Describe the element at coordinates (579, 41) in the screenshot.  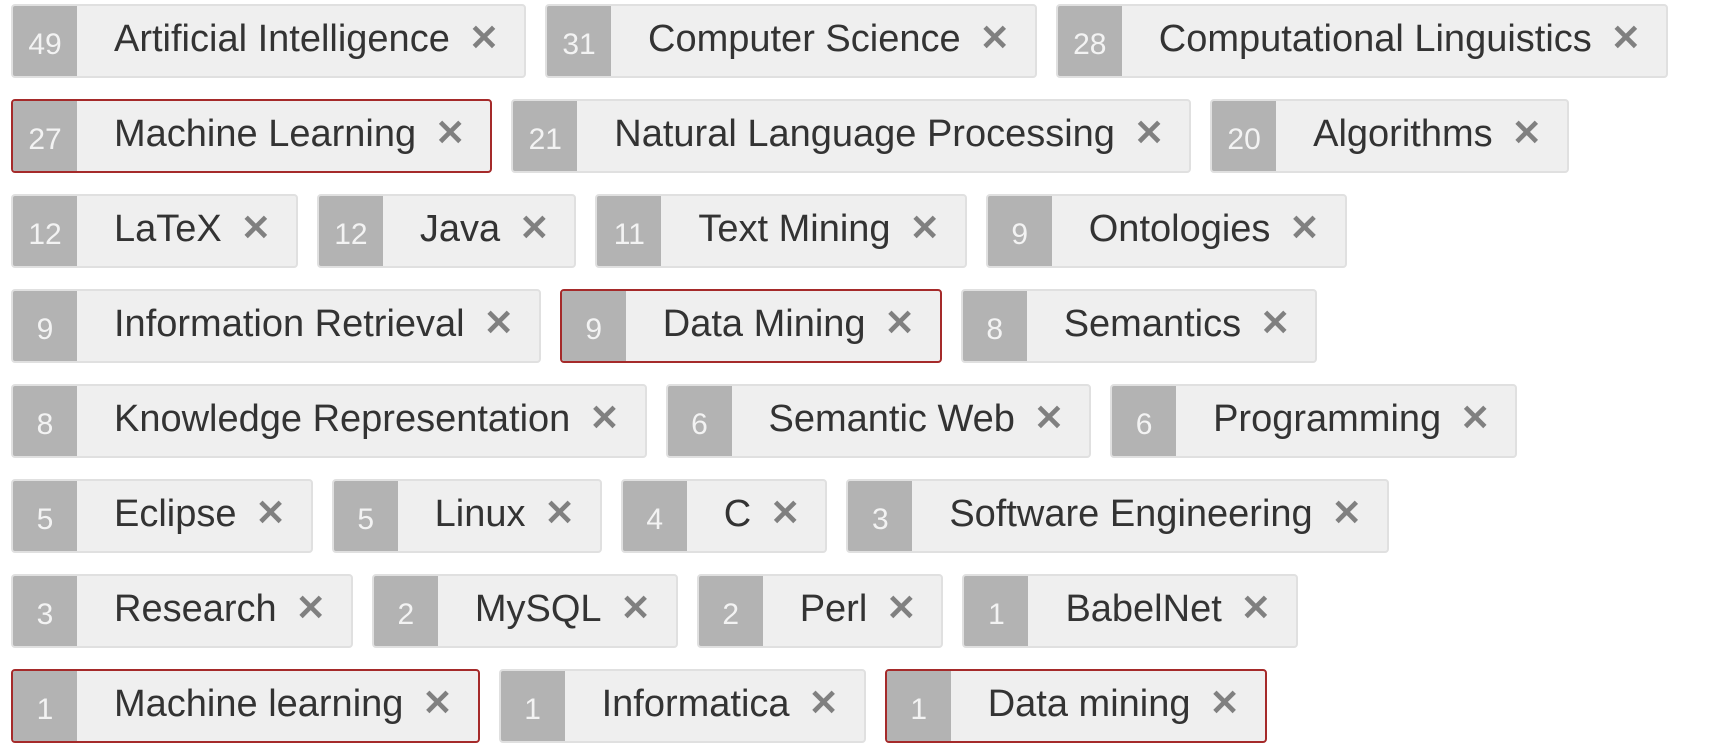
I see `tag-count-badge: 31` at that location.